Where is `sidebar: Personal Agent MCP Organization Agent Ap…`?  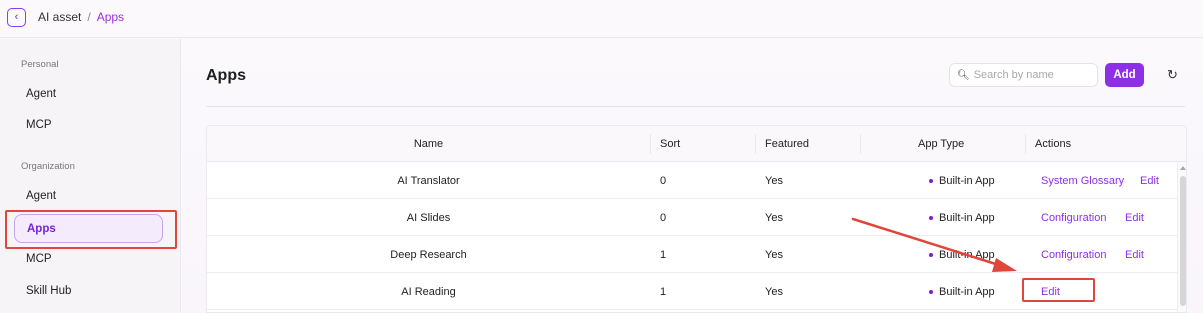
sidebar: Personal Agent MCP Organization Agent Ap… is located at coordinates (90, 176).